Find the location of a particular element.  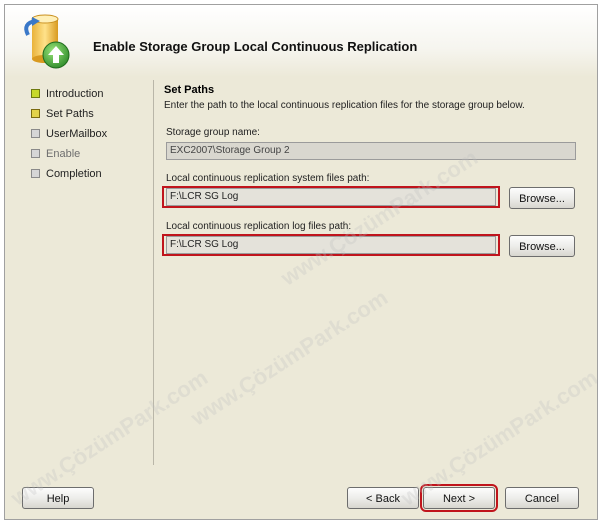

nav-step-label: Completion is located at coordinates (74, 174).